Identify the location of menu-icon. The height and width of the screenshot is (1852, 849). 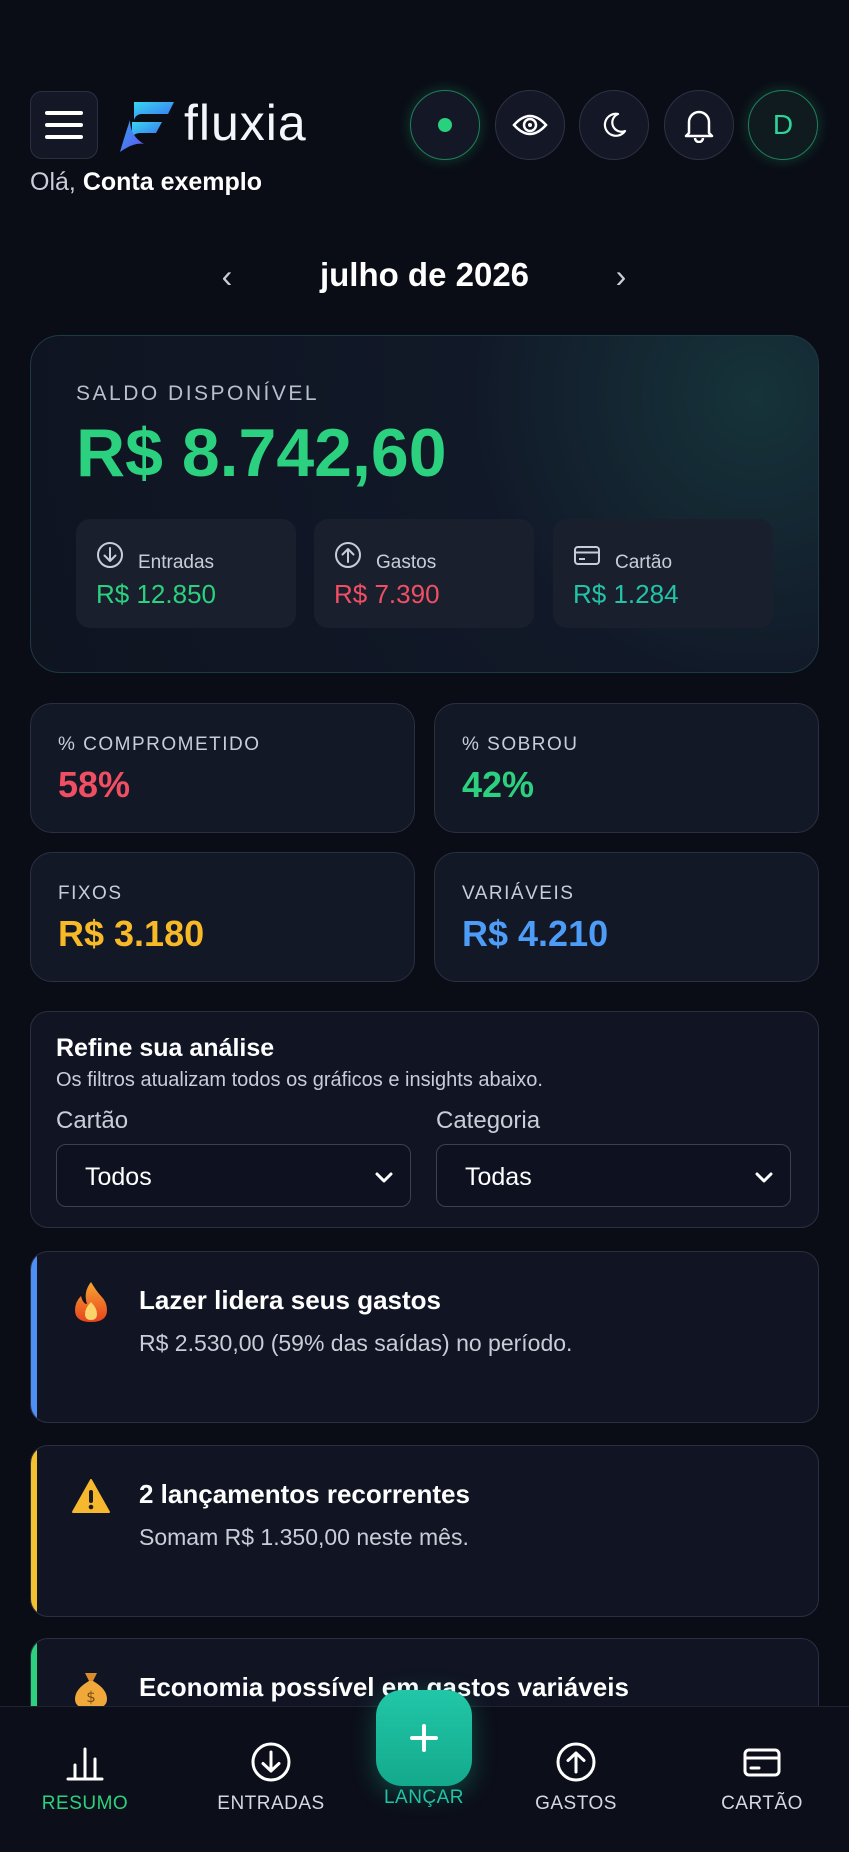
(64, 125).